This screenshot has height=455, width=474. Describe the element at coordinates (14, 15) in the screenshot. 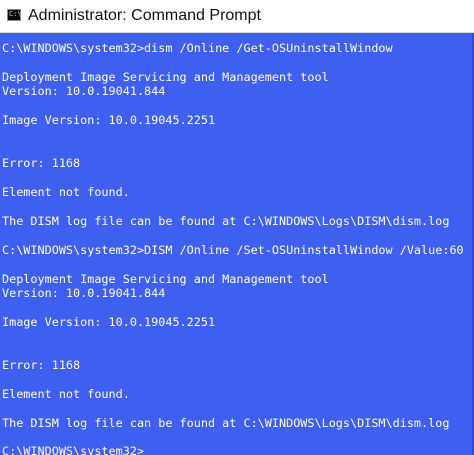

I see `cmd-icon: C:\` at that location.